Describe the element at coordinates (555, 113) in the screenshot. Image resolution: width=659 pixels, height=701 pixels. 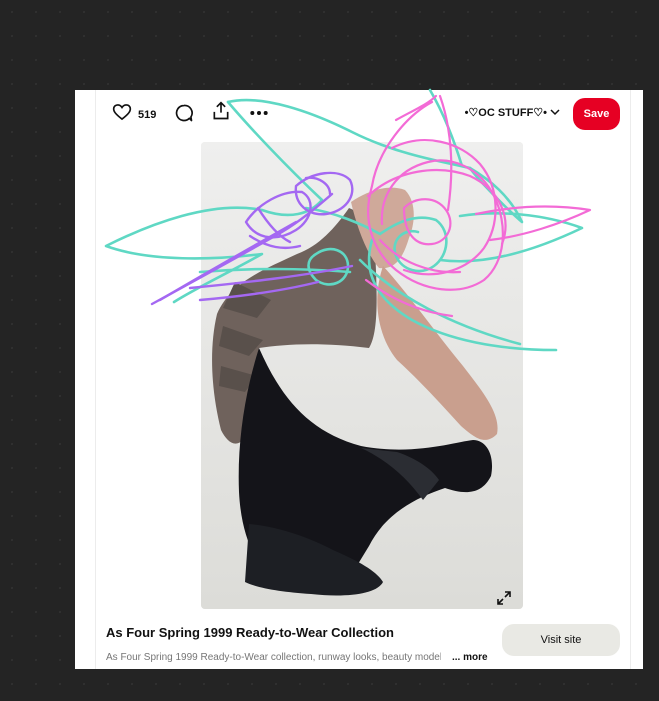
I see `chevron-down-icon` at that location.